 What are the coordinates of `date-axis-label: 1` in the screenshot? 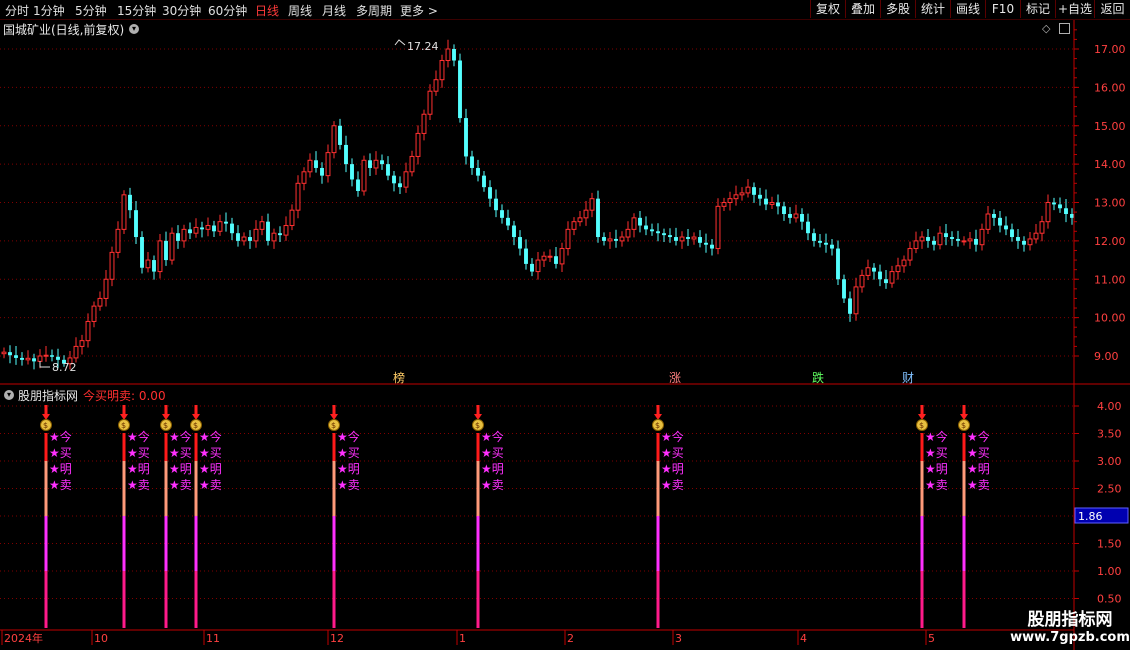 It's located at (462, 638).